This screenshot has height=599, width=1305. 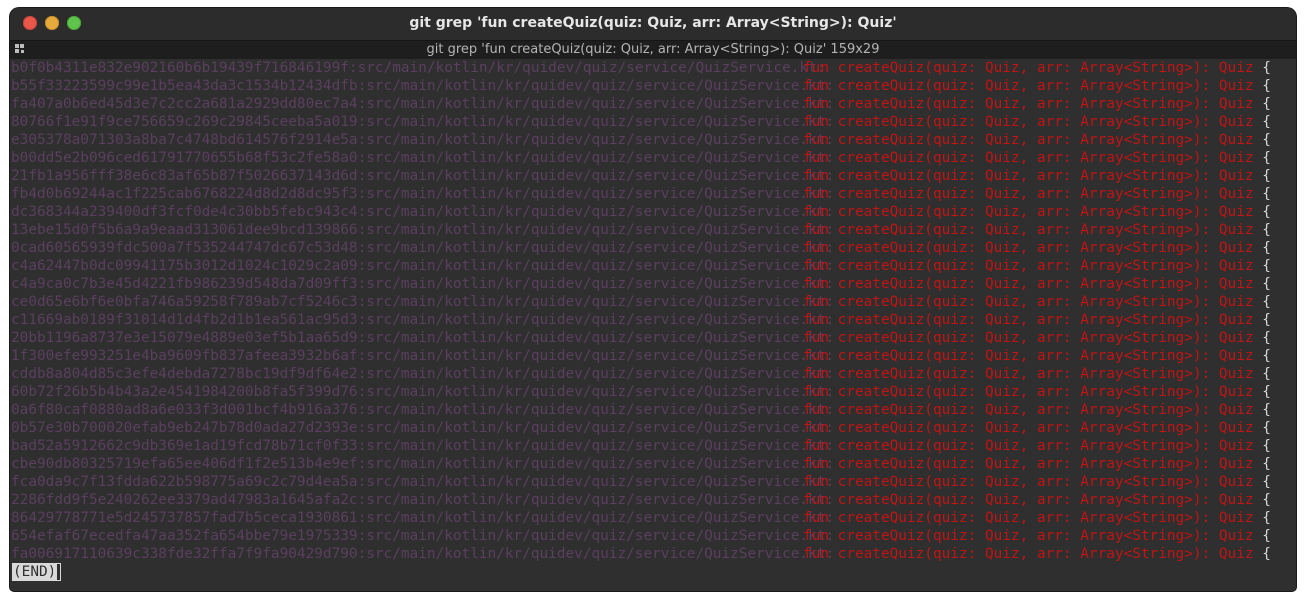 I want to click on commit-hash: b0f0b4311e832e902160b6b19439f716846199f, so click(x=180, y=68).